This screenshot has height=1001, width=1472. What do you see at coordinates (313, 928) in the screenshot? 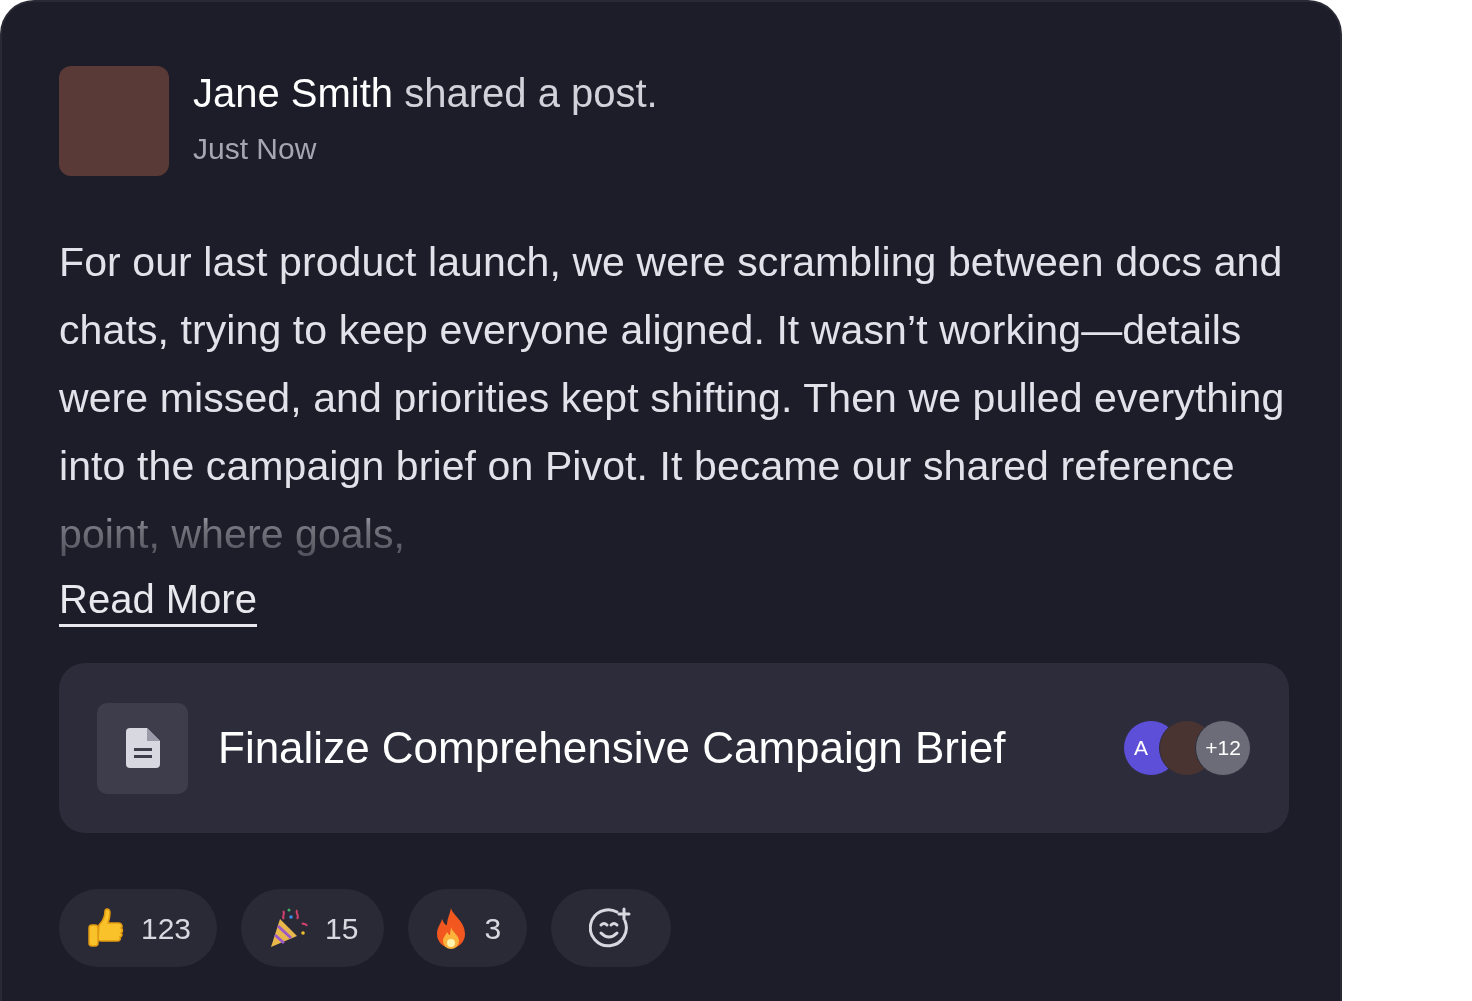
I see `reaction-button: 15` at bounding box center [313, 928].